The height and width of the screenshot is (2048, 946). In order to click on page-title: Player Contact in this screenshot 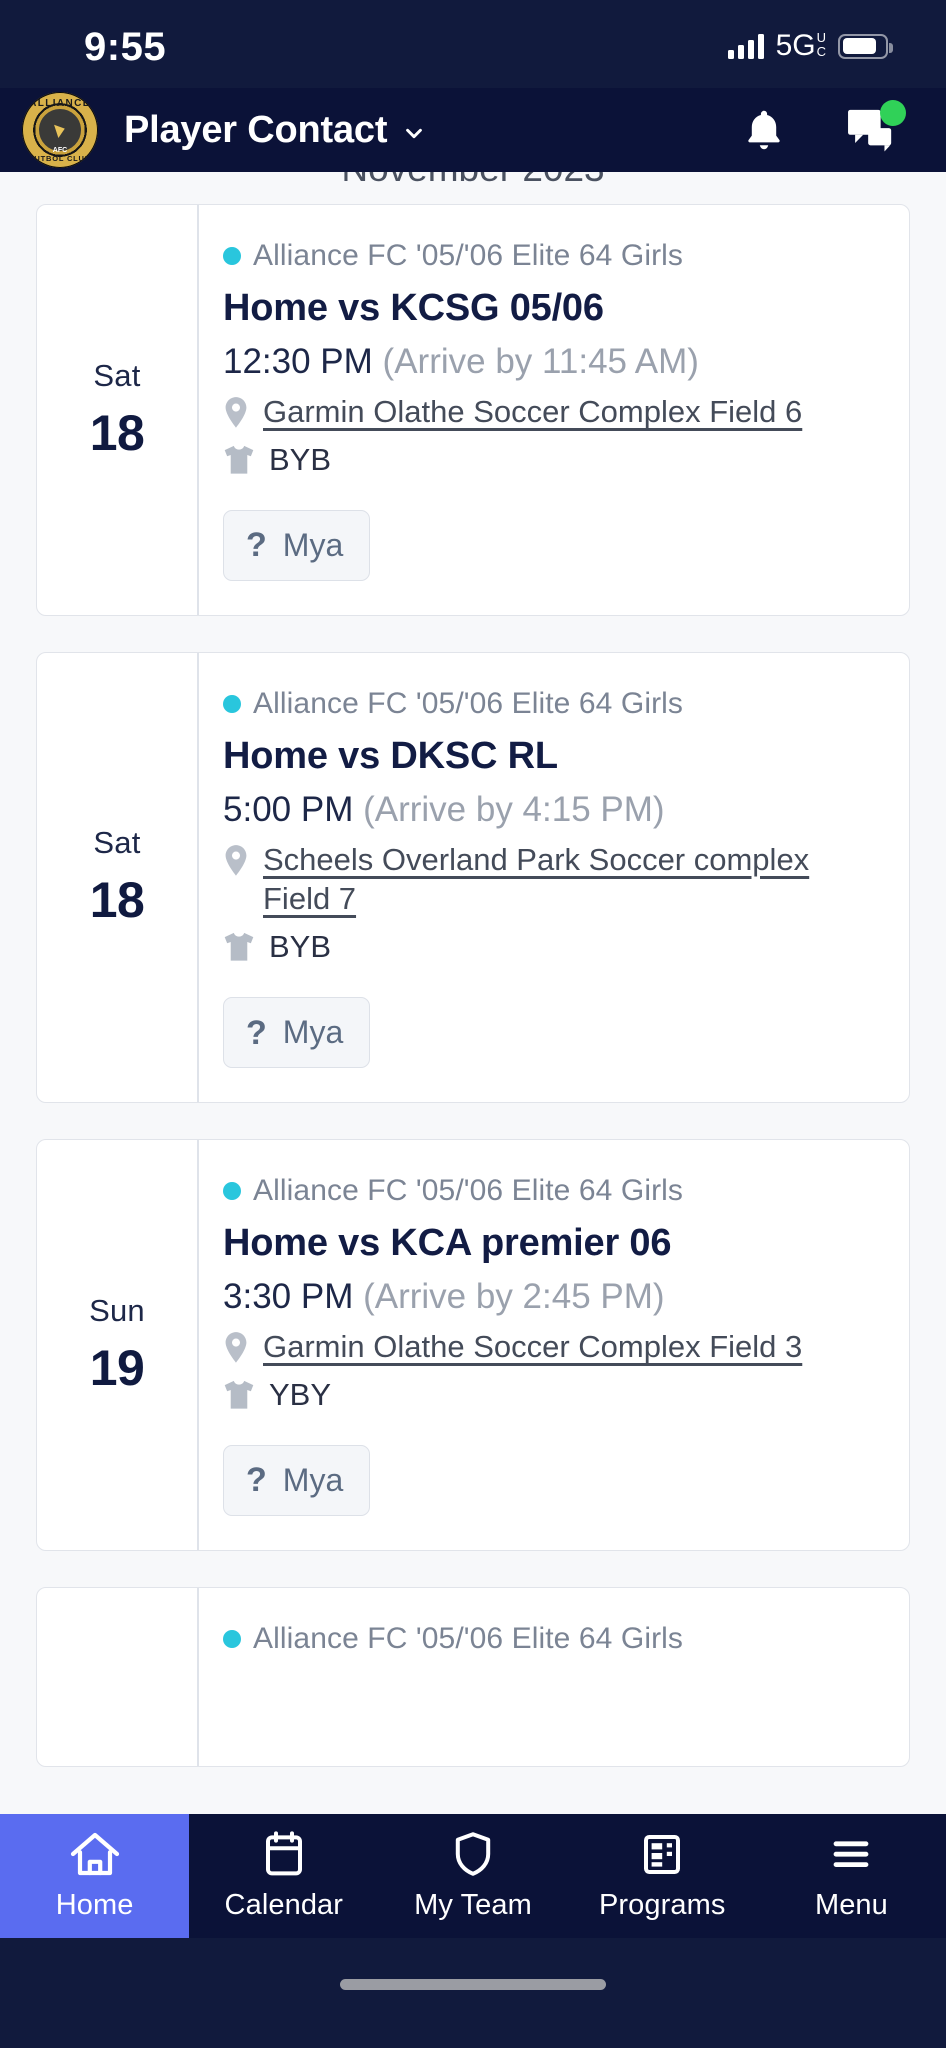, I will do `click(255, 130)`.